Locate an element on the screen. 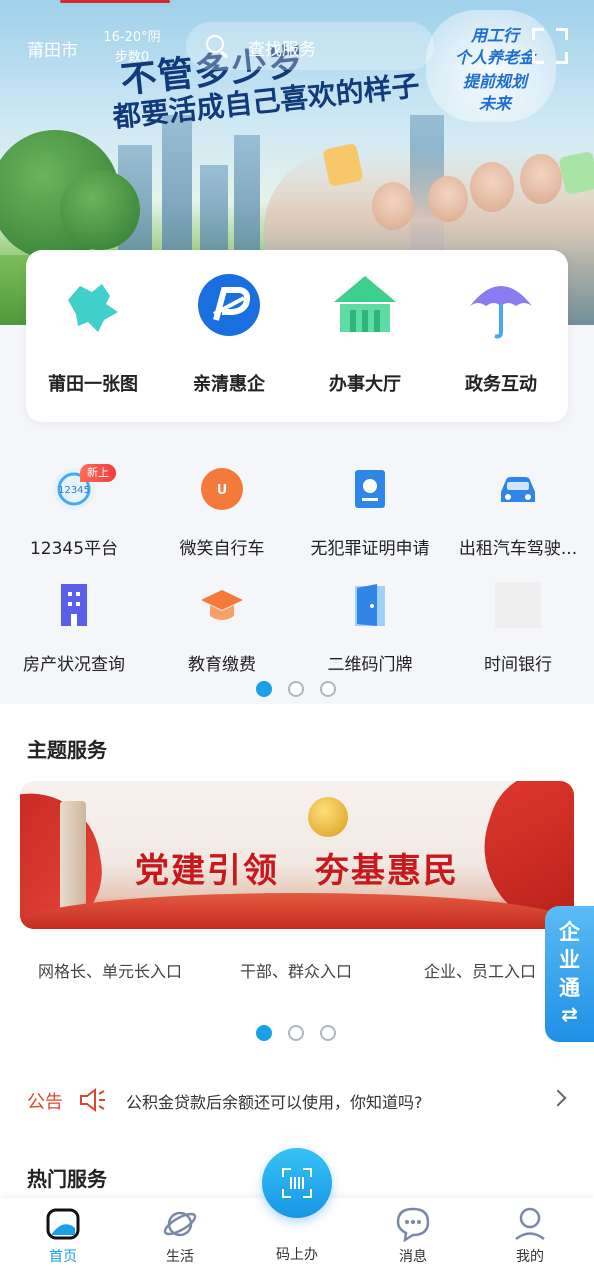 The image size is (594, 1280). tree is located at coordinates (100, 210).